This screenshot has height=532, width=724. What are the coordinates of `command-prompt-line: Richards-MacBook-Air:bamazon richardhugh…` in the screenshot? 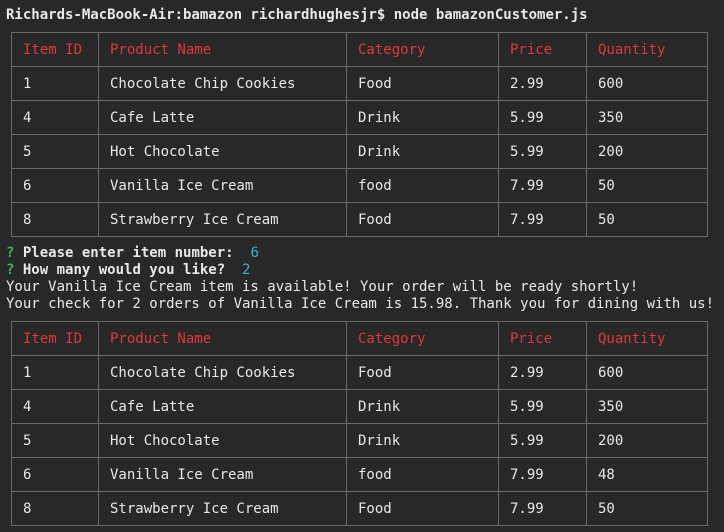 It's located at (297, 15).